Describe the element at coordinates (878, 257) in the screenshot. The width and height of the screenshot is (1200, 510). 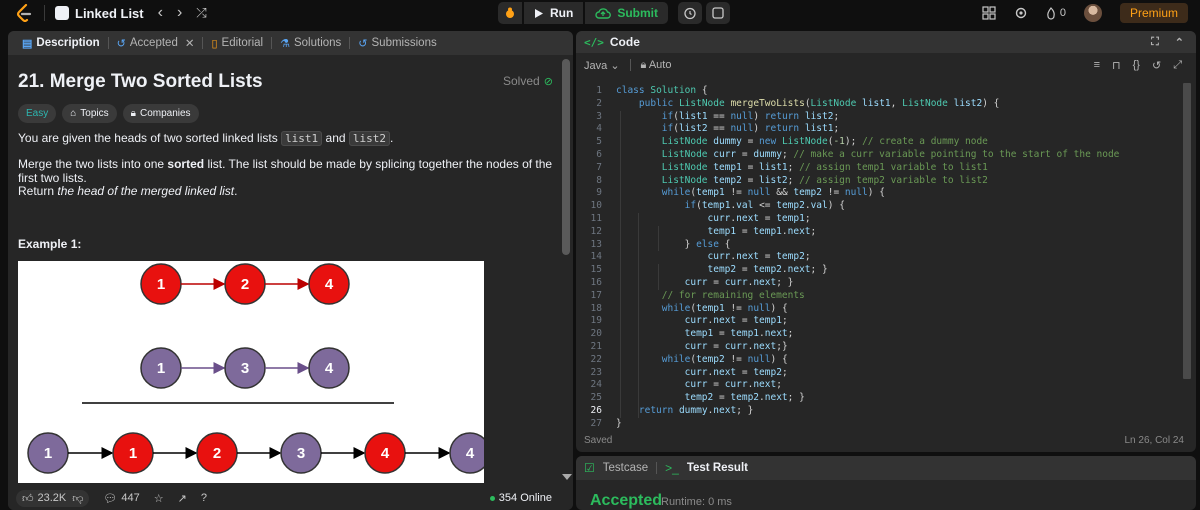
I see `code-line: 14 curr.next = temp2;` at that location.